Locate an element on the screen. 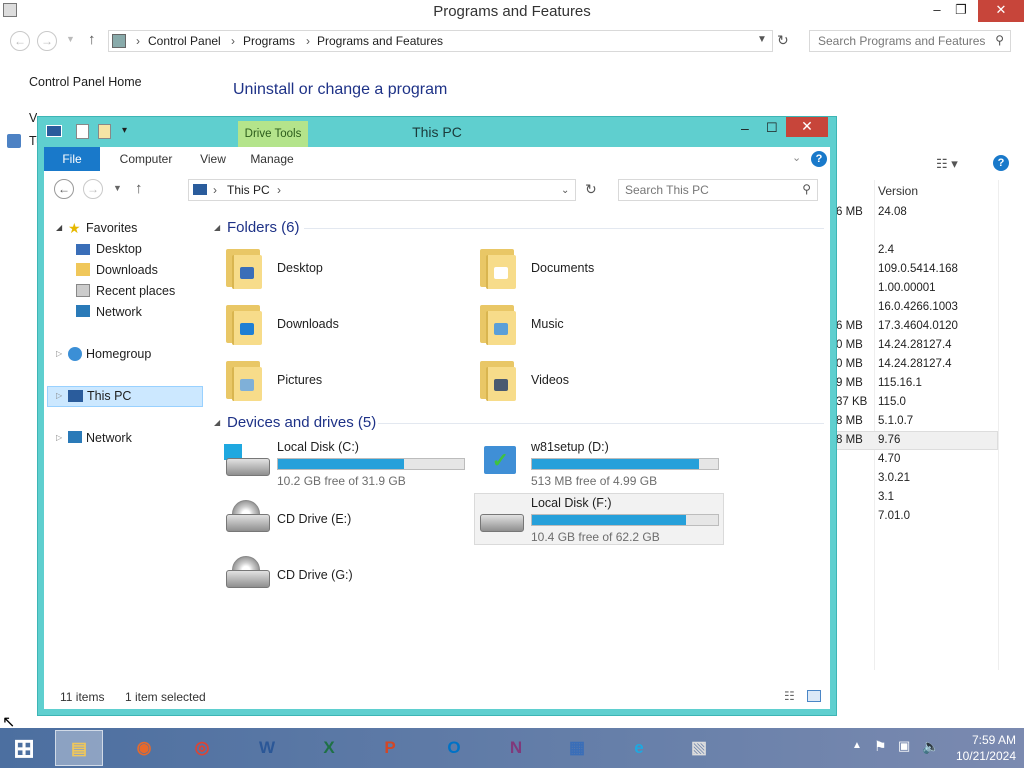 The width and height of the screenshot is (1024, 768). folder-label: Pictures is located at coordinates (299, 380).